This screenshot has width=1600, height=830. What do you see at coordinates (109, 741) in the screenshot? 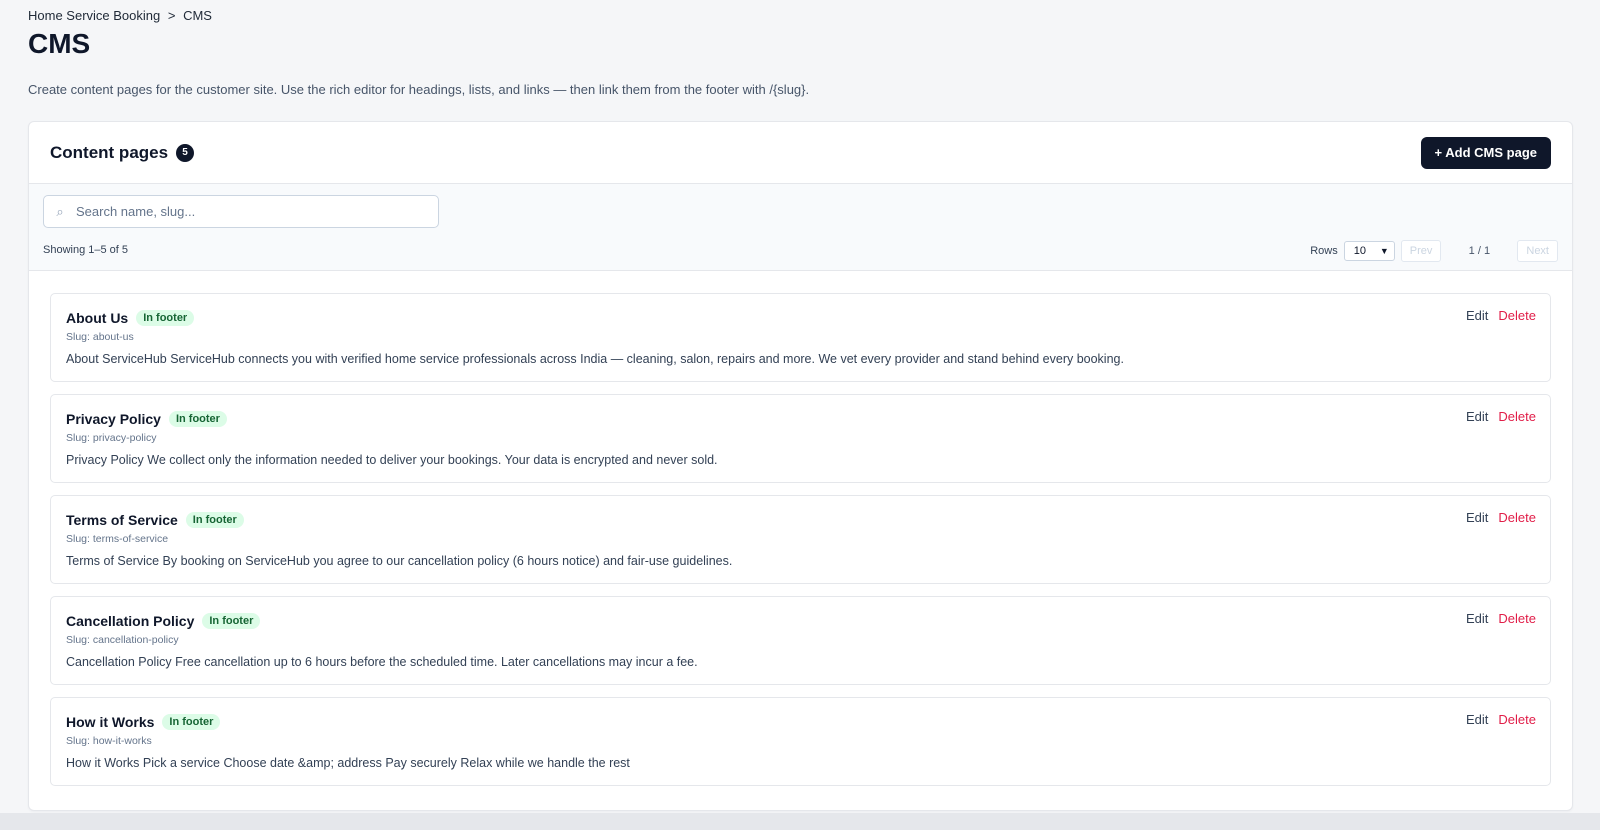
I see `item-slug: Slug: how-it-works` at bounding box center [109, 741].